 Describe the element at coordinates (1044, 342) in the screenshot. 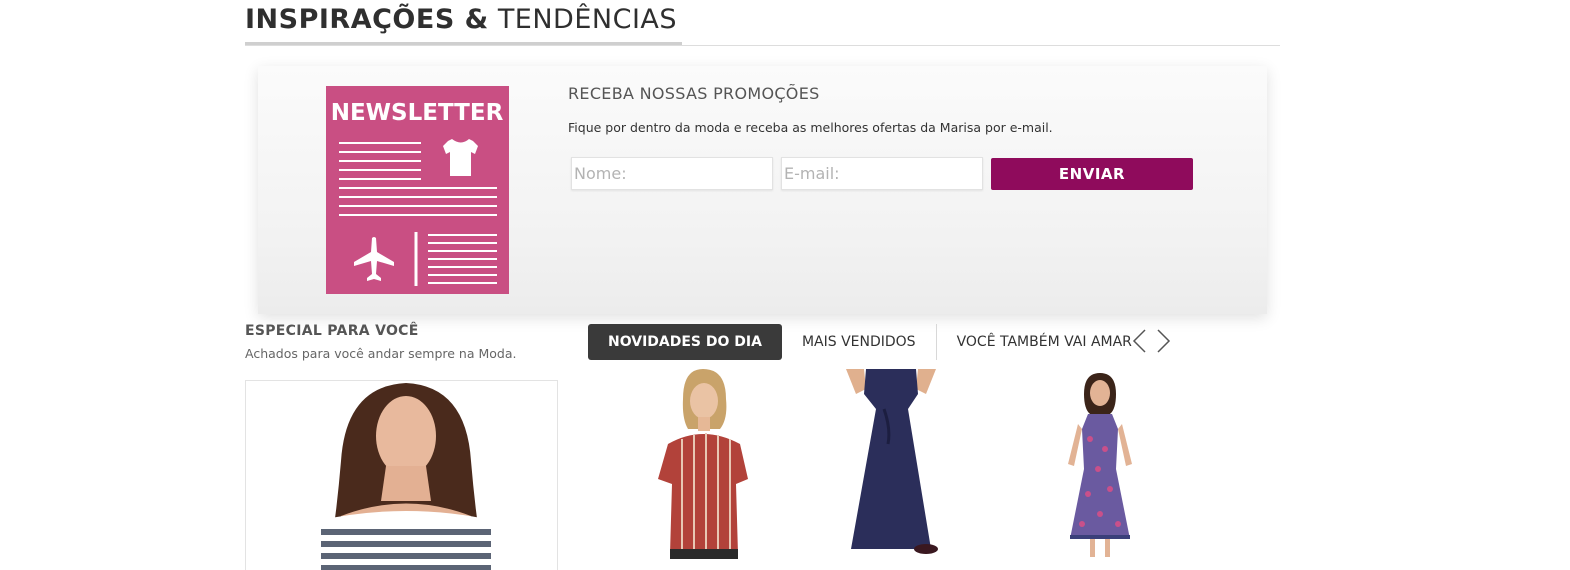

I see `tab-voce-tambem-vai-amar: VOCÊ TAMBÉM VAI AMAR` at that location.